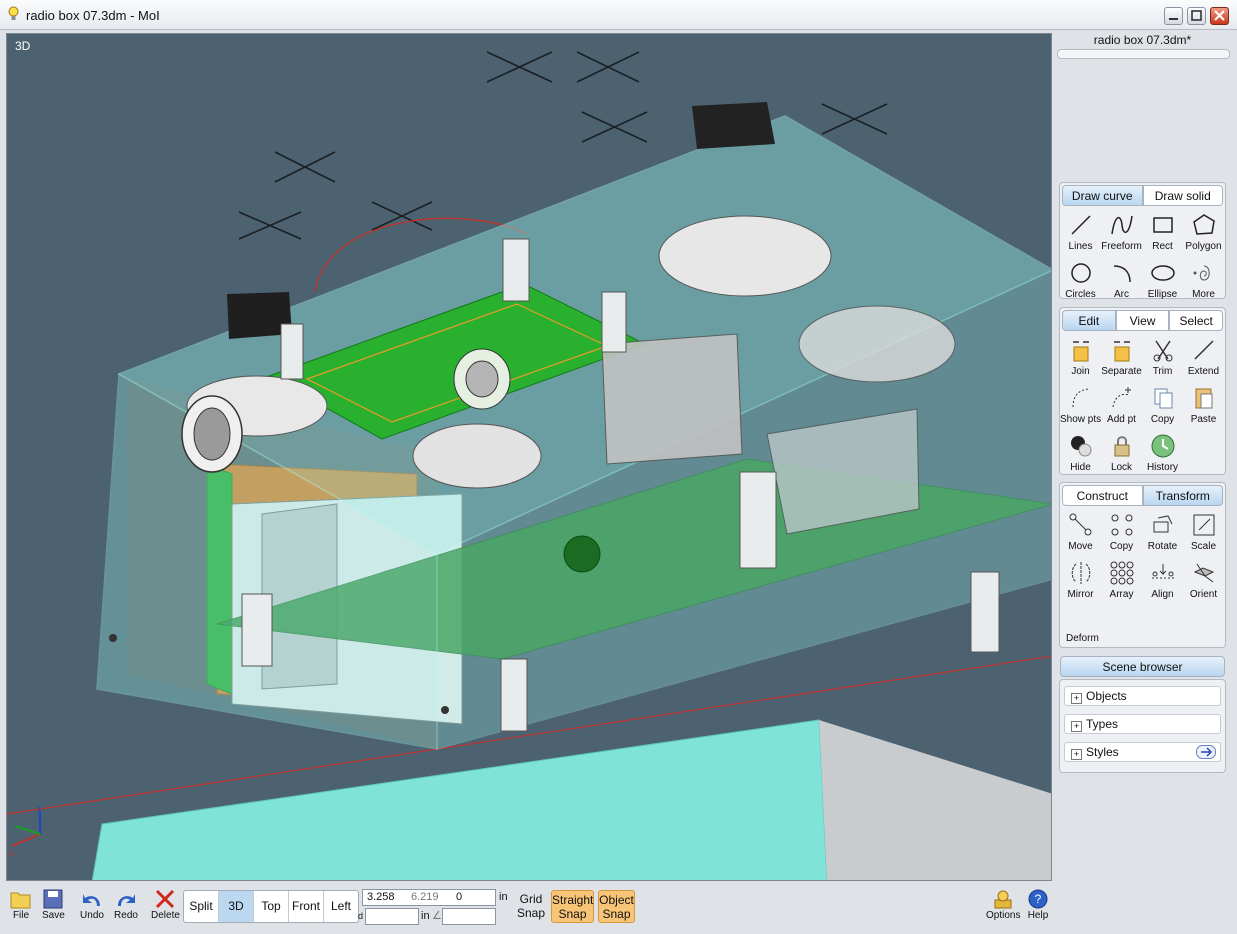  What do you see at coordinates (236, 906) in the screenshot?
I see `view-3d-button: 3D` at bounding box center [236, 906].